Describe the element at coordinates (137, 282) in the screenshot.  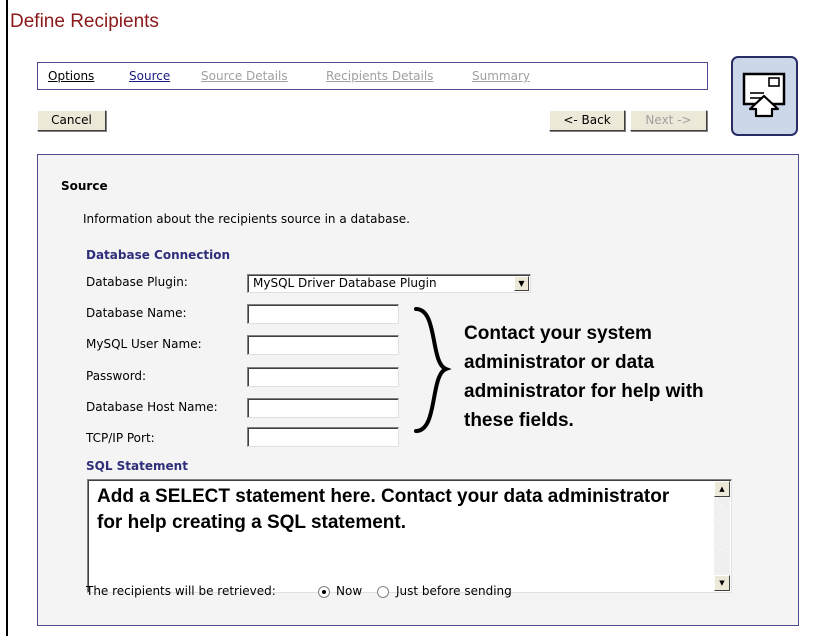
I see `database-plugin-label: Database Plugin:` at that location.